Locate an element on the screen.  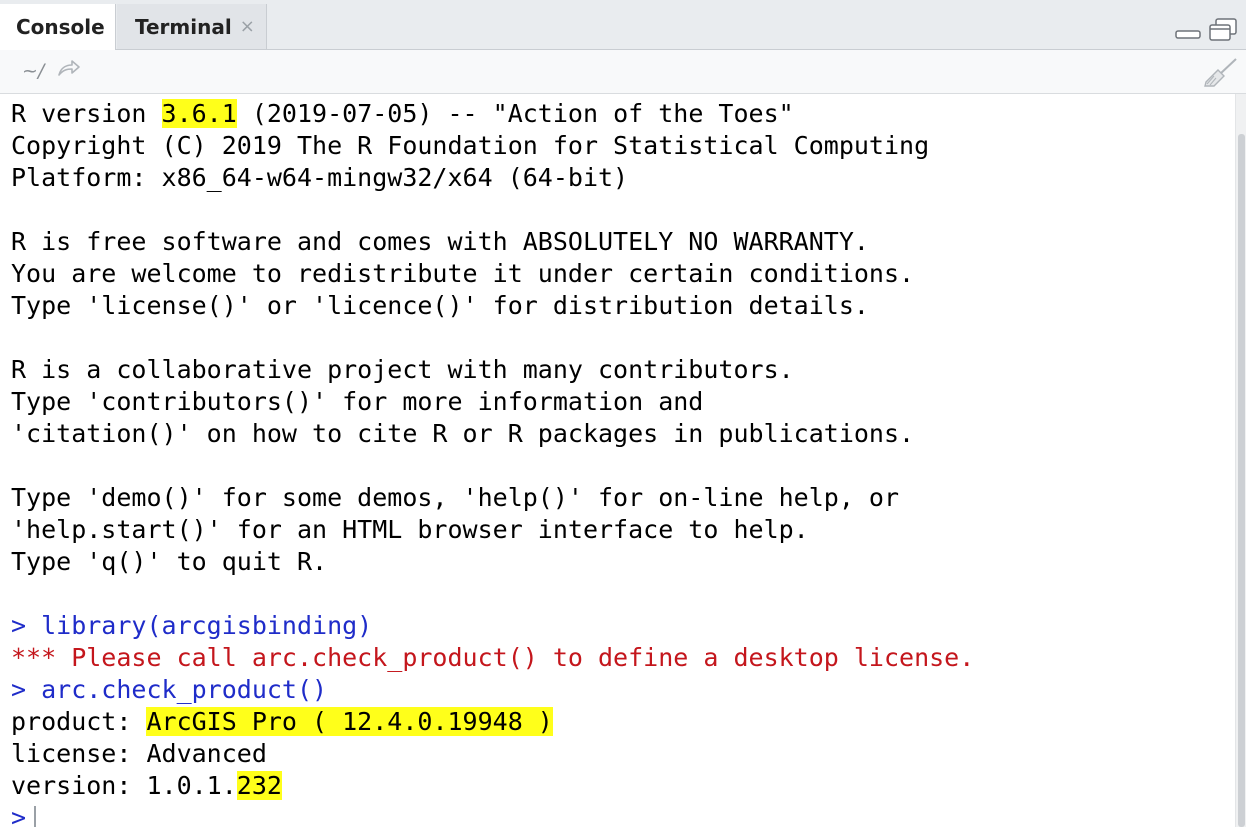
console-line: product: ArcGIS Pro ( 12.4.0.19948 ) is located at coordinates (282, 722).